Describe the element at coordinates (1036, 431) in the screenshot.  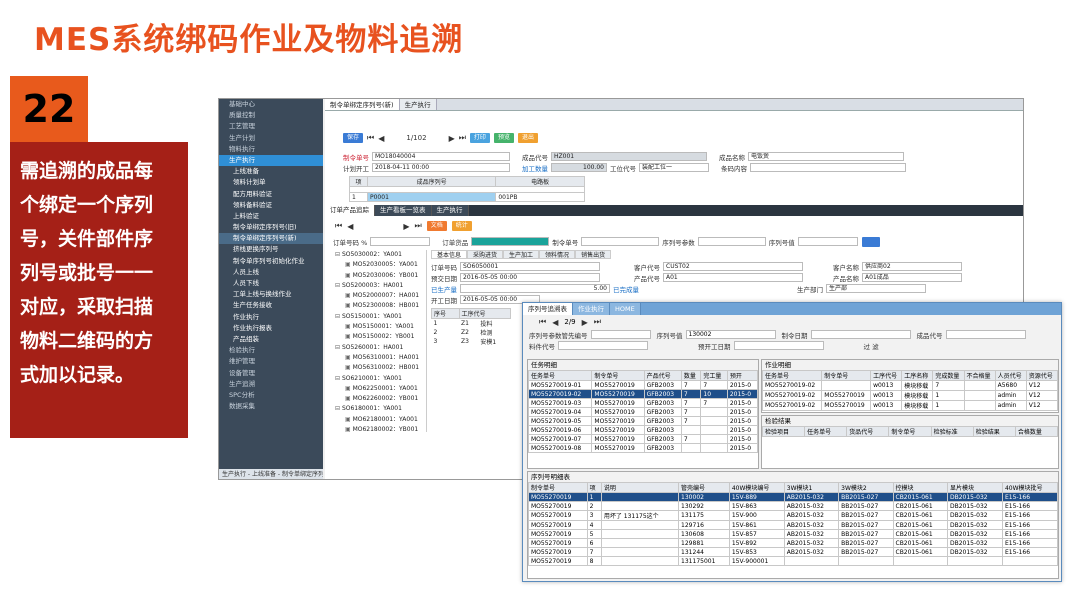
I see `column-header: 合格数量` at that location.